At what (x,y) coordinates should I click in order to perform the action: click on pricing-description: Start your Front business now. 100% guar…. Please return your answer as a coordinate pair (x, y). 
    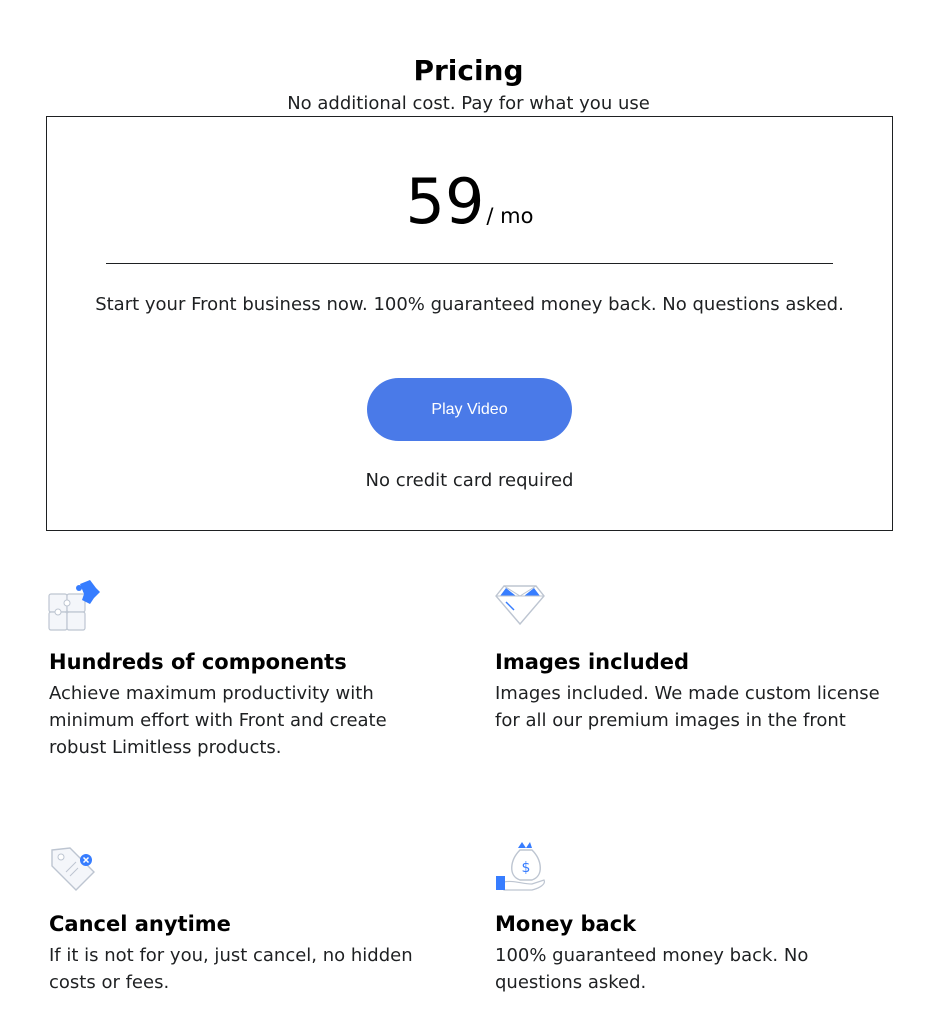
    Looking at the image, I should click on (469, 304).